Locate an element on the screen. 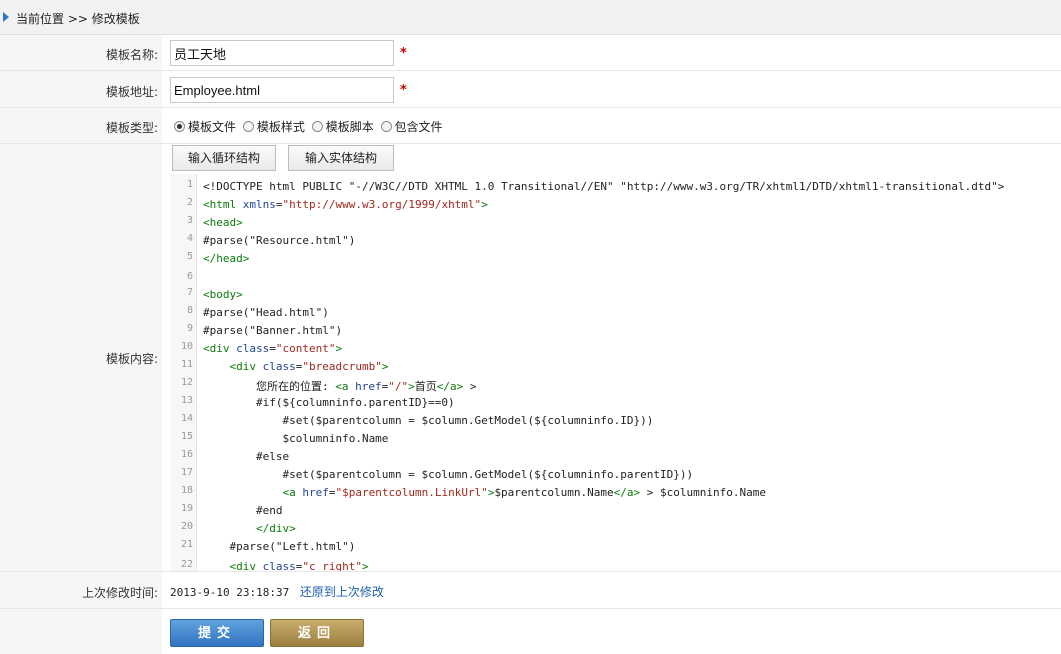 This screenshot has width=1061, height=654. code-line: #parse("Resource.html") is located at coordinates (279, 240).